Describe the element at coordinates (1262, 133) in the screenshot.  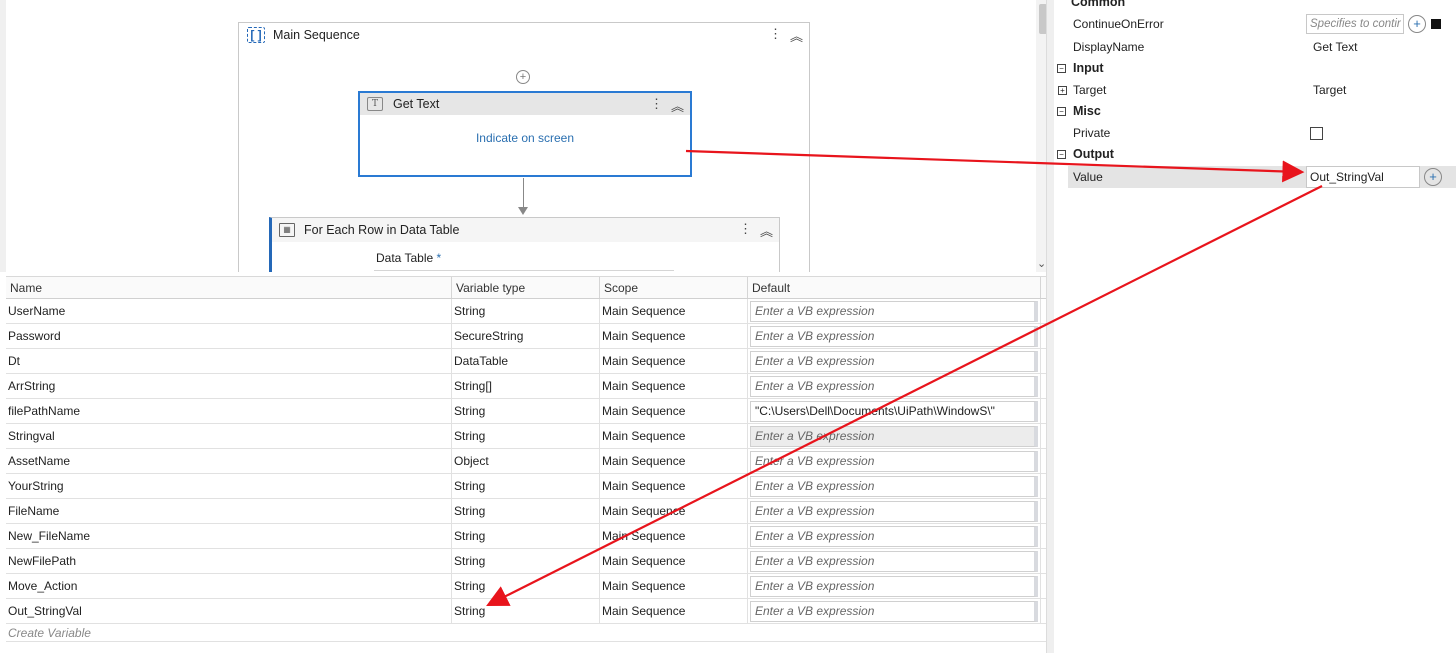
I see `prop-private: Private` at that location.